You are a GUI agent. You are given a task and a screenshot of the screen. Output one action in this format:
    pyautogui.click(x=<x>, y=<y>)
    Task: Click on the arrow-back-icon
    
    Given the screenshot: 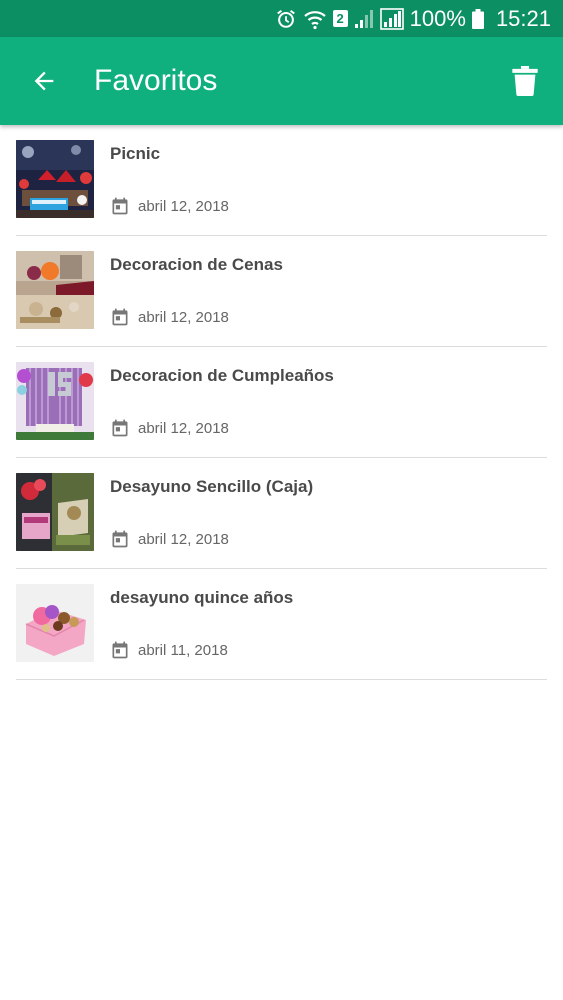 What is the action you would take?
    pyautogui.click(x=44, y=81)
    